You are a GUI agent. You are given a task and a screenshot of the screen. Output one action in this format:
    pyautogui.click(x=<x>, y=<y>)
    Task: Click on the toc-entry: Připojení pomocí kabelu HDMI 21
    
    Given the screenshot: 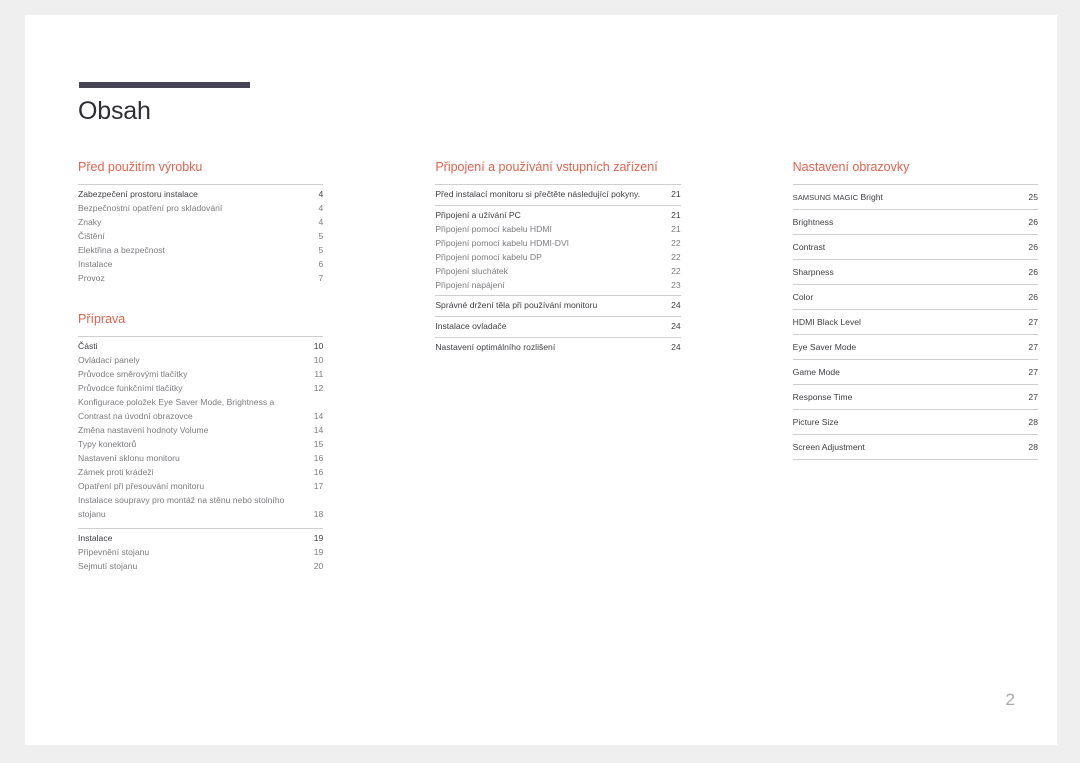 What is the action you would take?
    pyautogui.click(x=557, y=230)
    